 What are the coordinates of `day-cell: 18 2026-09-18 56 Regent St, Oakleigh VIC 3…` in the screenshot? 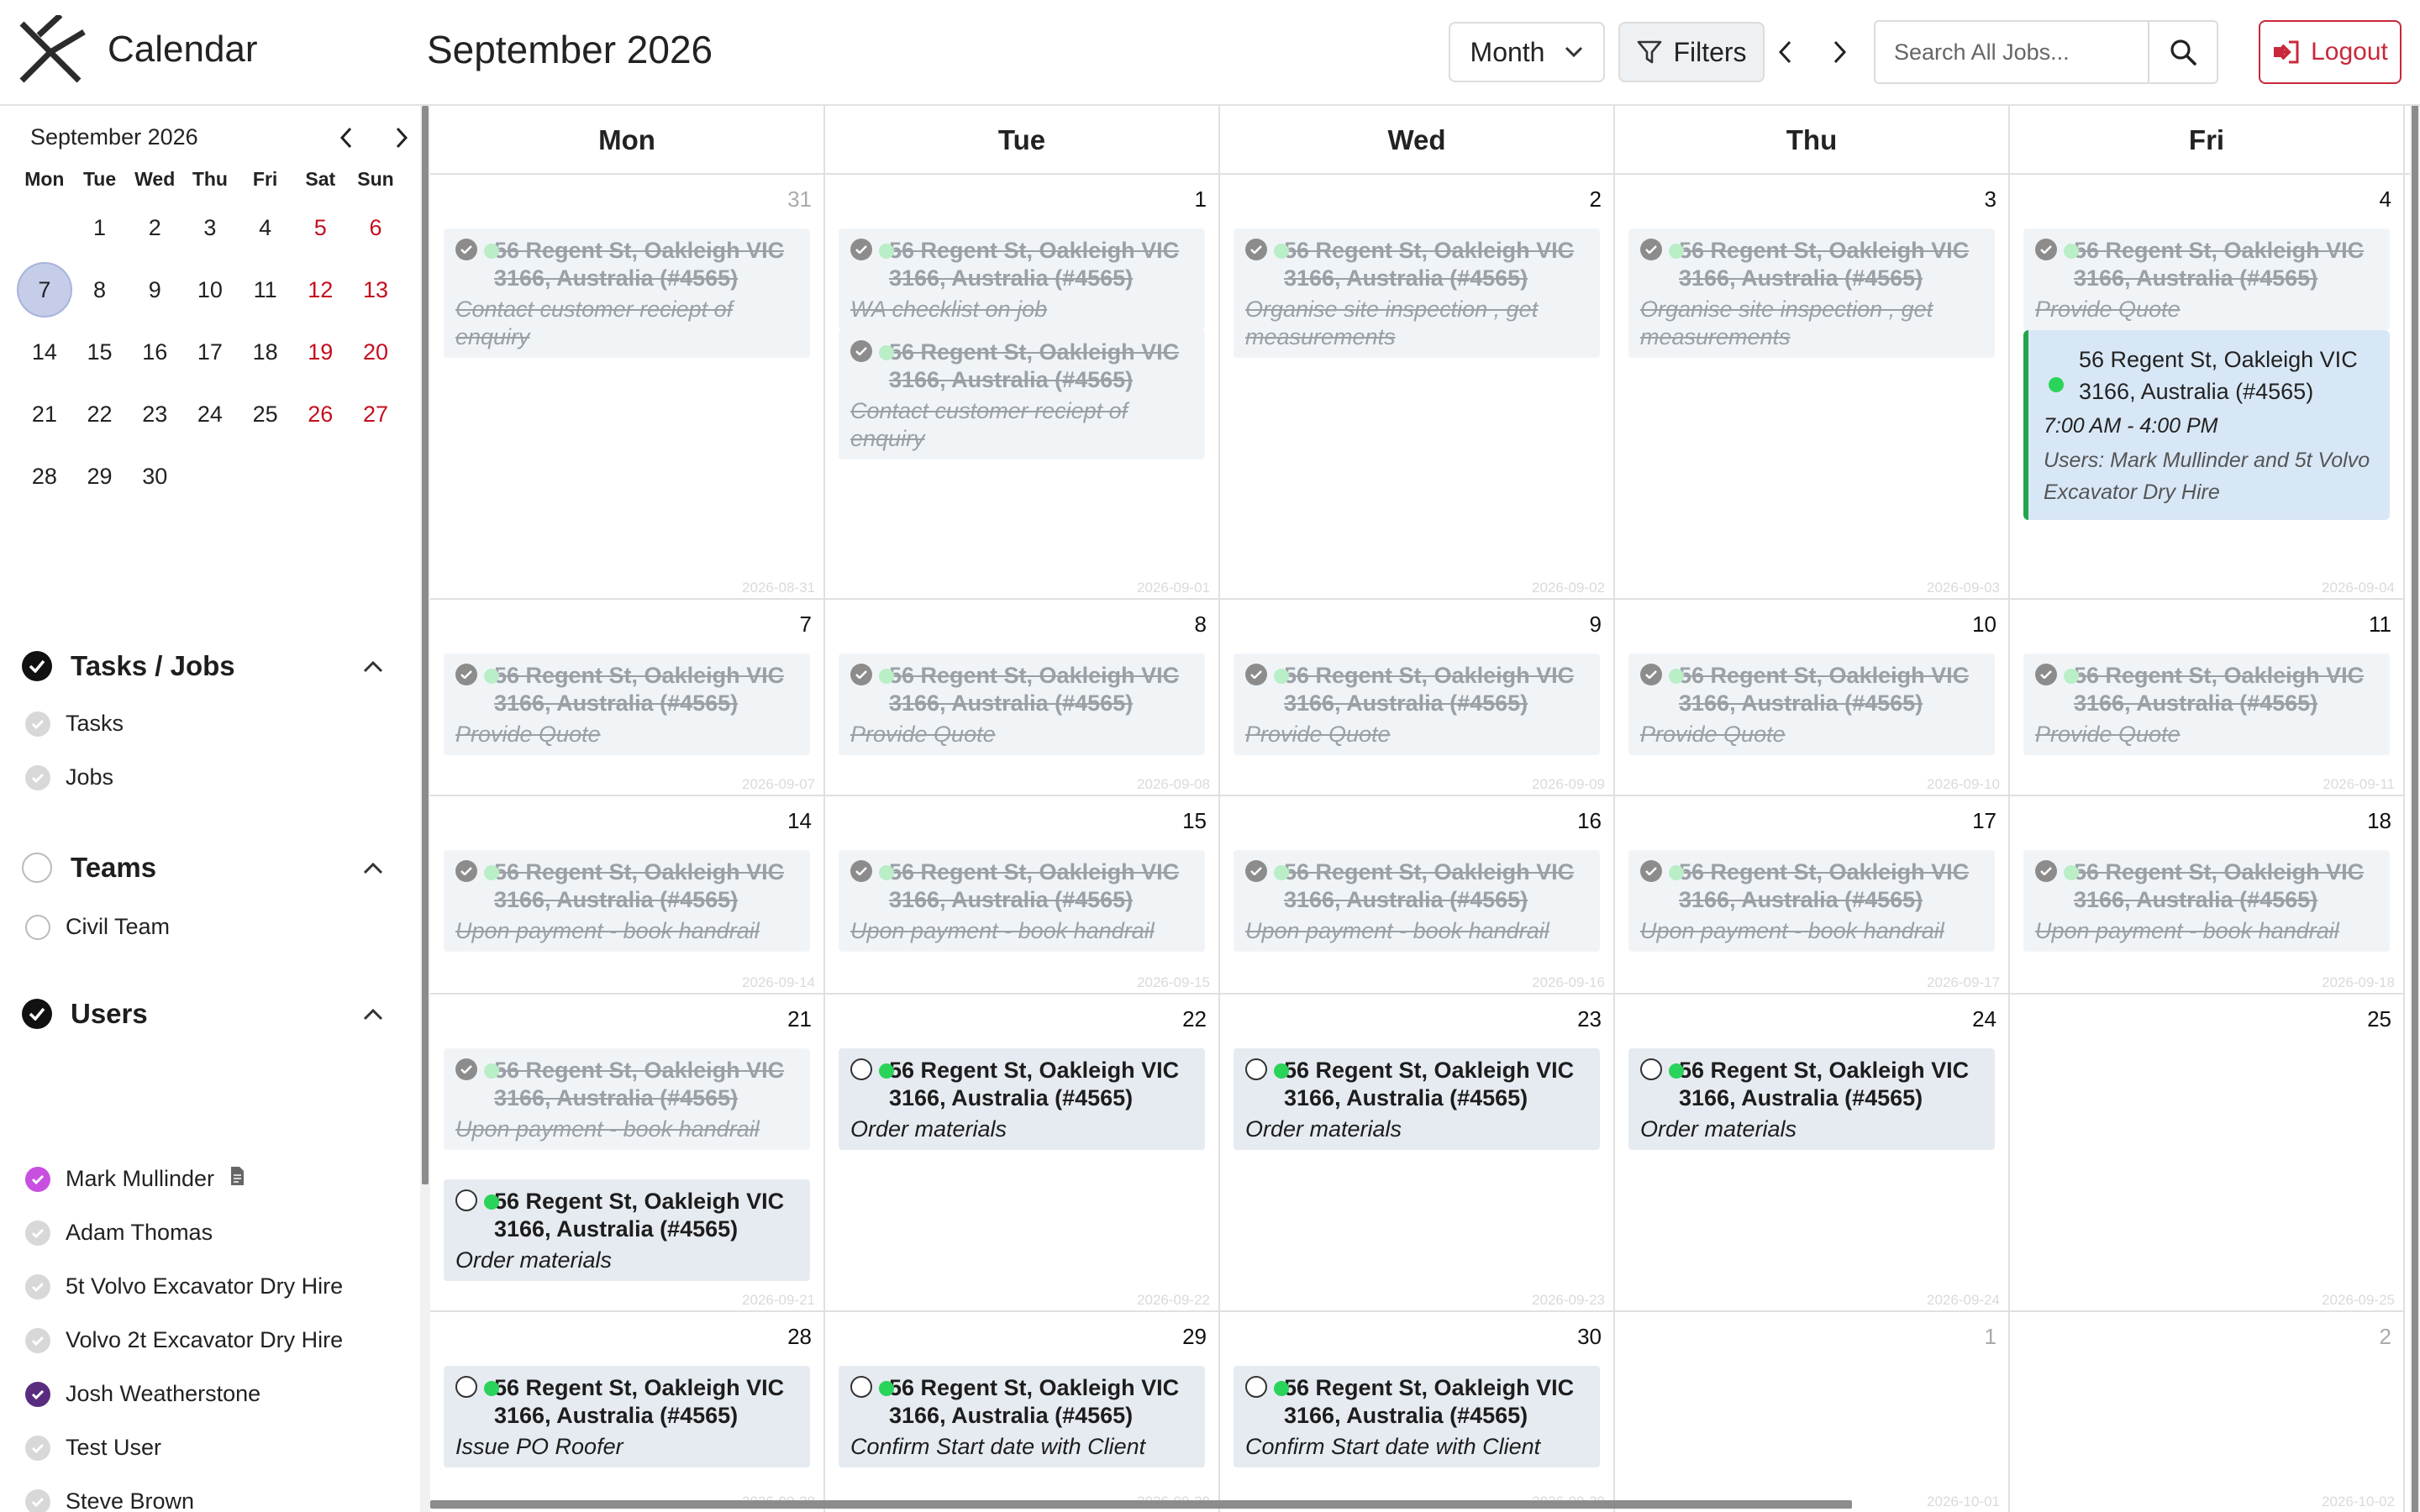 It's located at (2208, 895).